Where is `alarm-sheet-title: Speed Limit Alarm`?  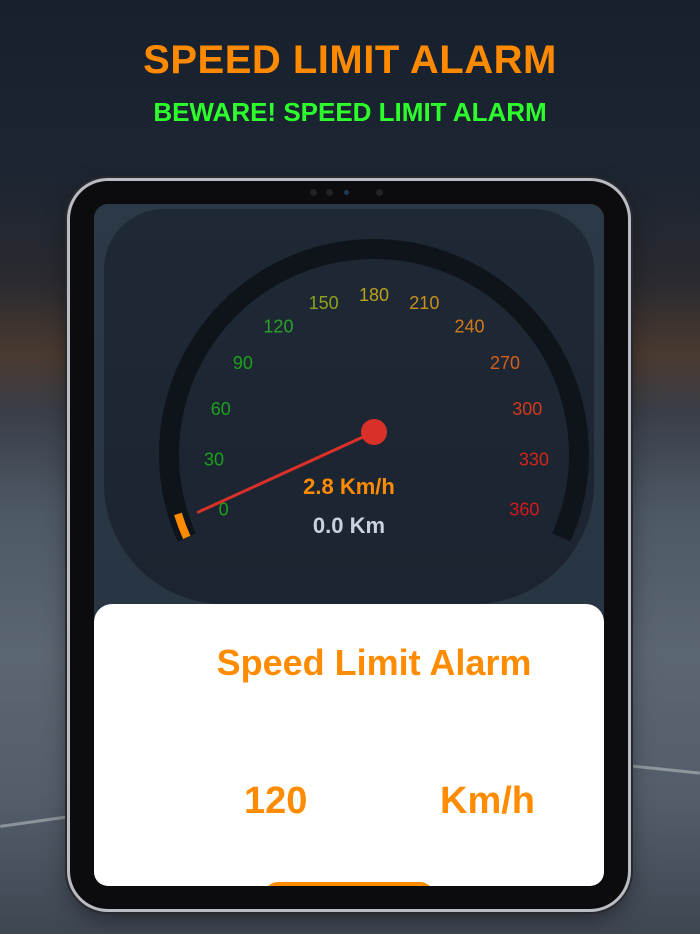 alarm-sheet-title: Speed Limit Alarm is located at coordinates (374, 662).